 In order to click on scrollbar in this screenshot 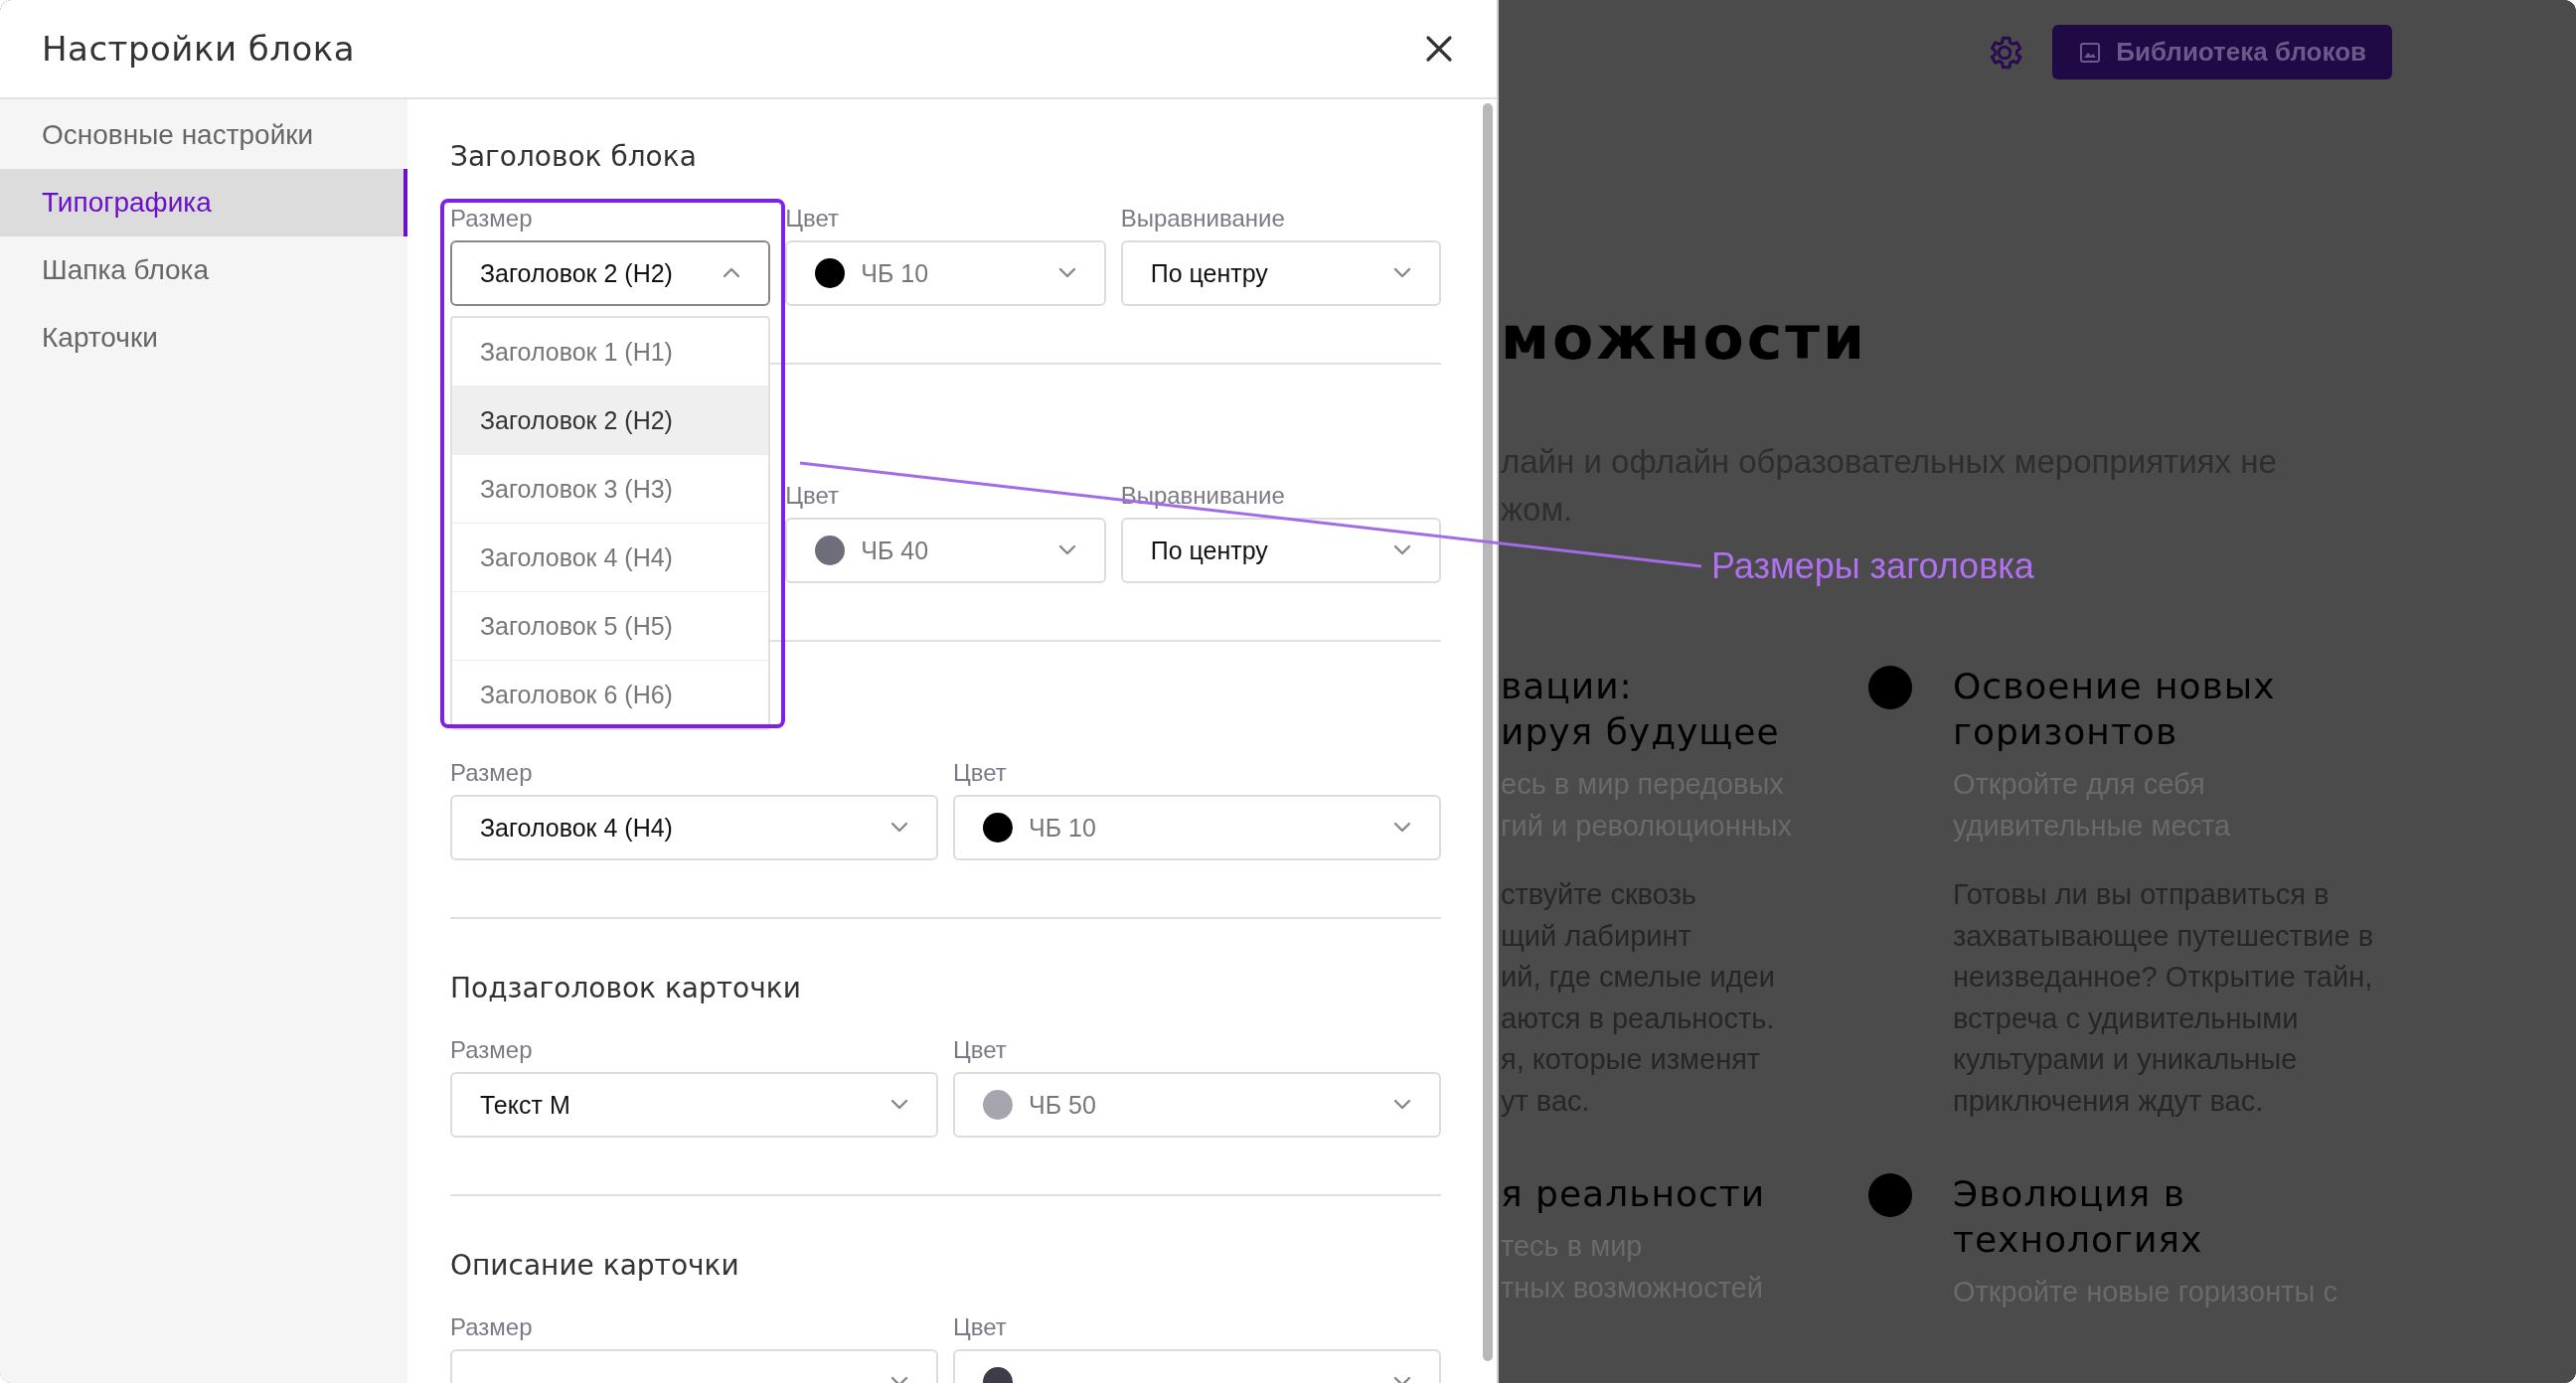, I will do `click(1488, 732)`.